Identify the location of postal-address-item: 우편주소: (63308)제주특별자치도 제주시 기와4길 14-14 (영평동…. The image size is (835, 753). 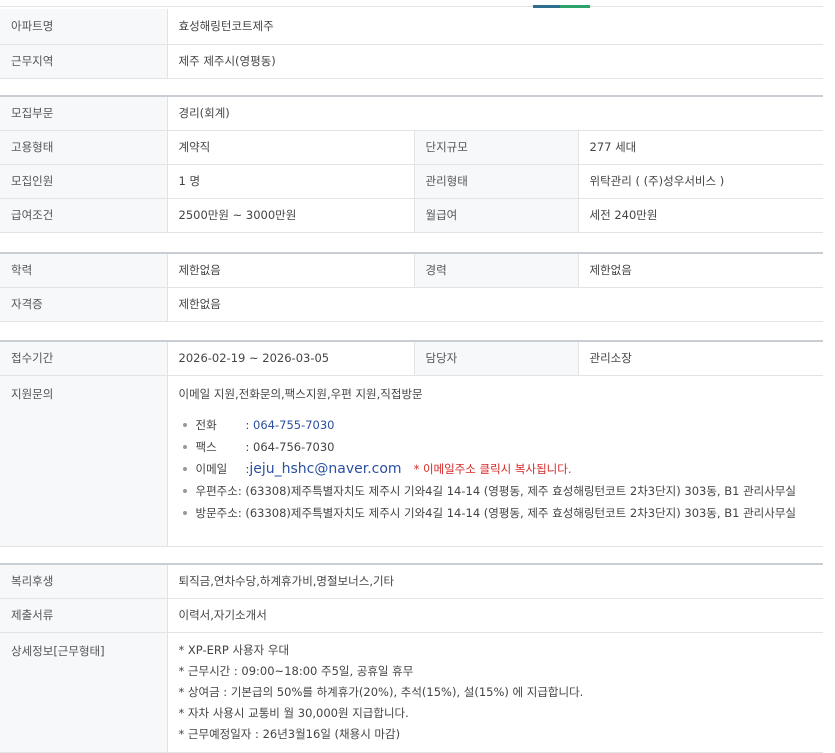
(496, 491).